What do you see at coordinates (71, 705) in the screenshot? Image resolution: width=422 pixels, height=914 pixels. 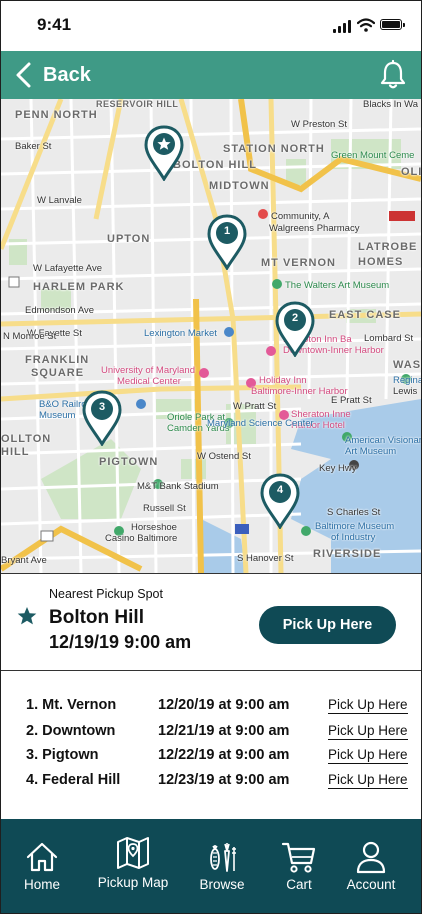 I see `pickup-location: 1. Mt. Vernon` at bounding box center [71, 705].